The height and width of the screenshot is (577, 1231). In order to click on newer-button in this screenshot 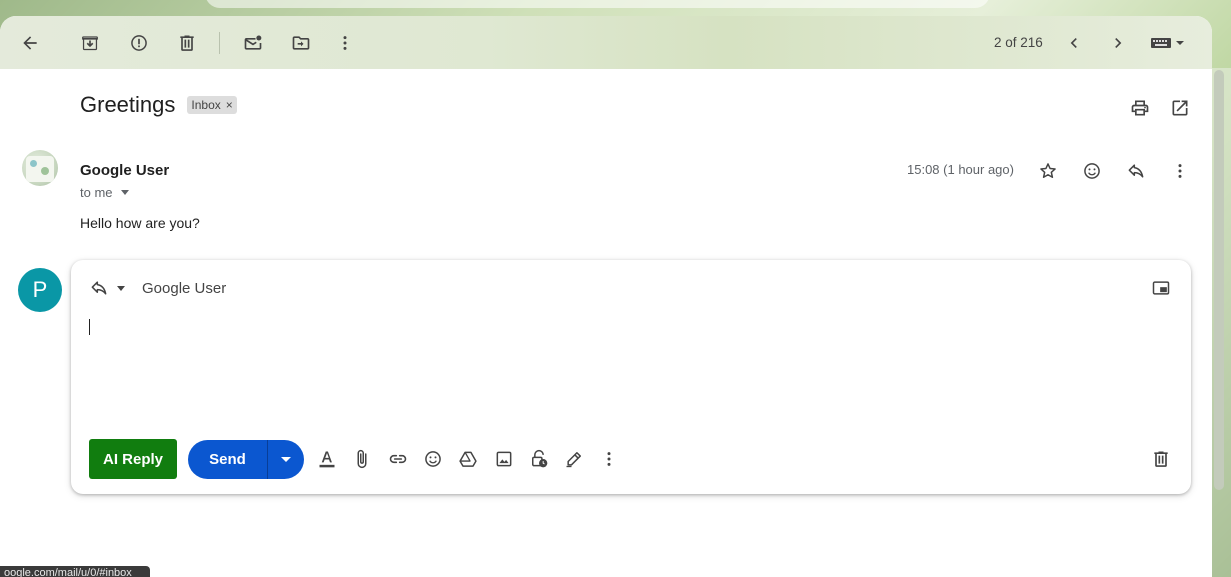, I will do `click(1074, 43)`.